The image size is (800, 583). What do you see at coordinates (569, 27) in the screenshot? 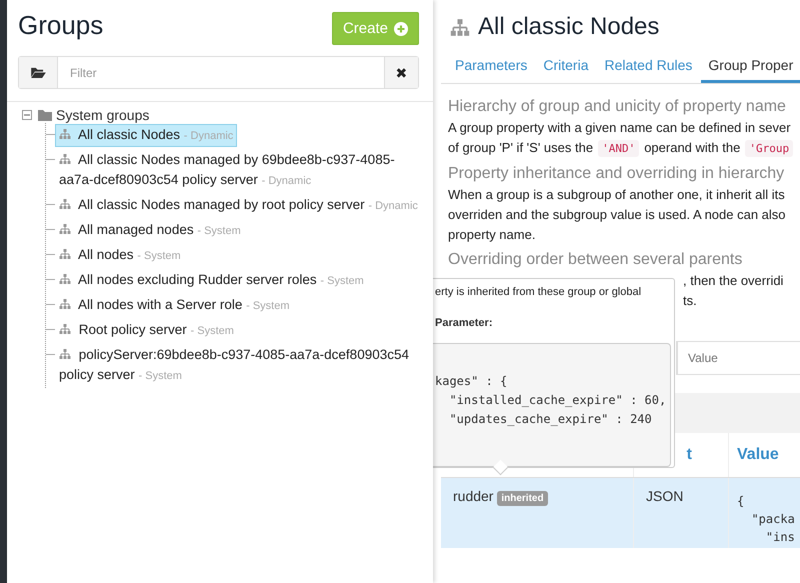
I see `group-title: All classic Nodes` at bounding box center [569, 27].